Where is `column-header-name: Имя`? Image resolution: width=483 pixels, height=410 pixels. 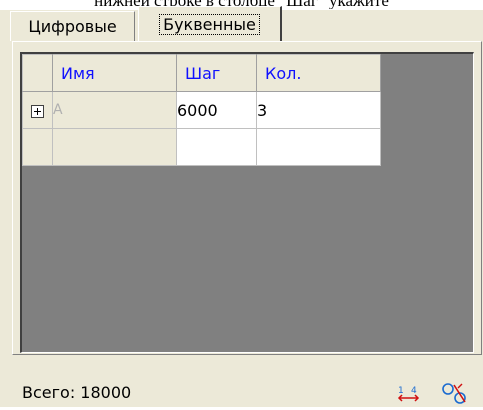
column-header-name: Имя is located at coordinates (114, 73).